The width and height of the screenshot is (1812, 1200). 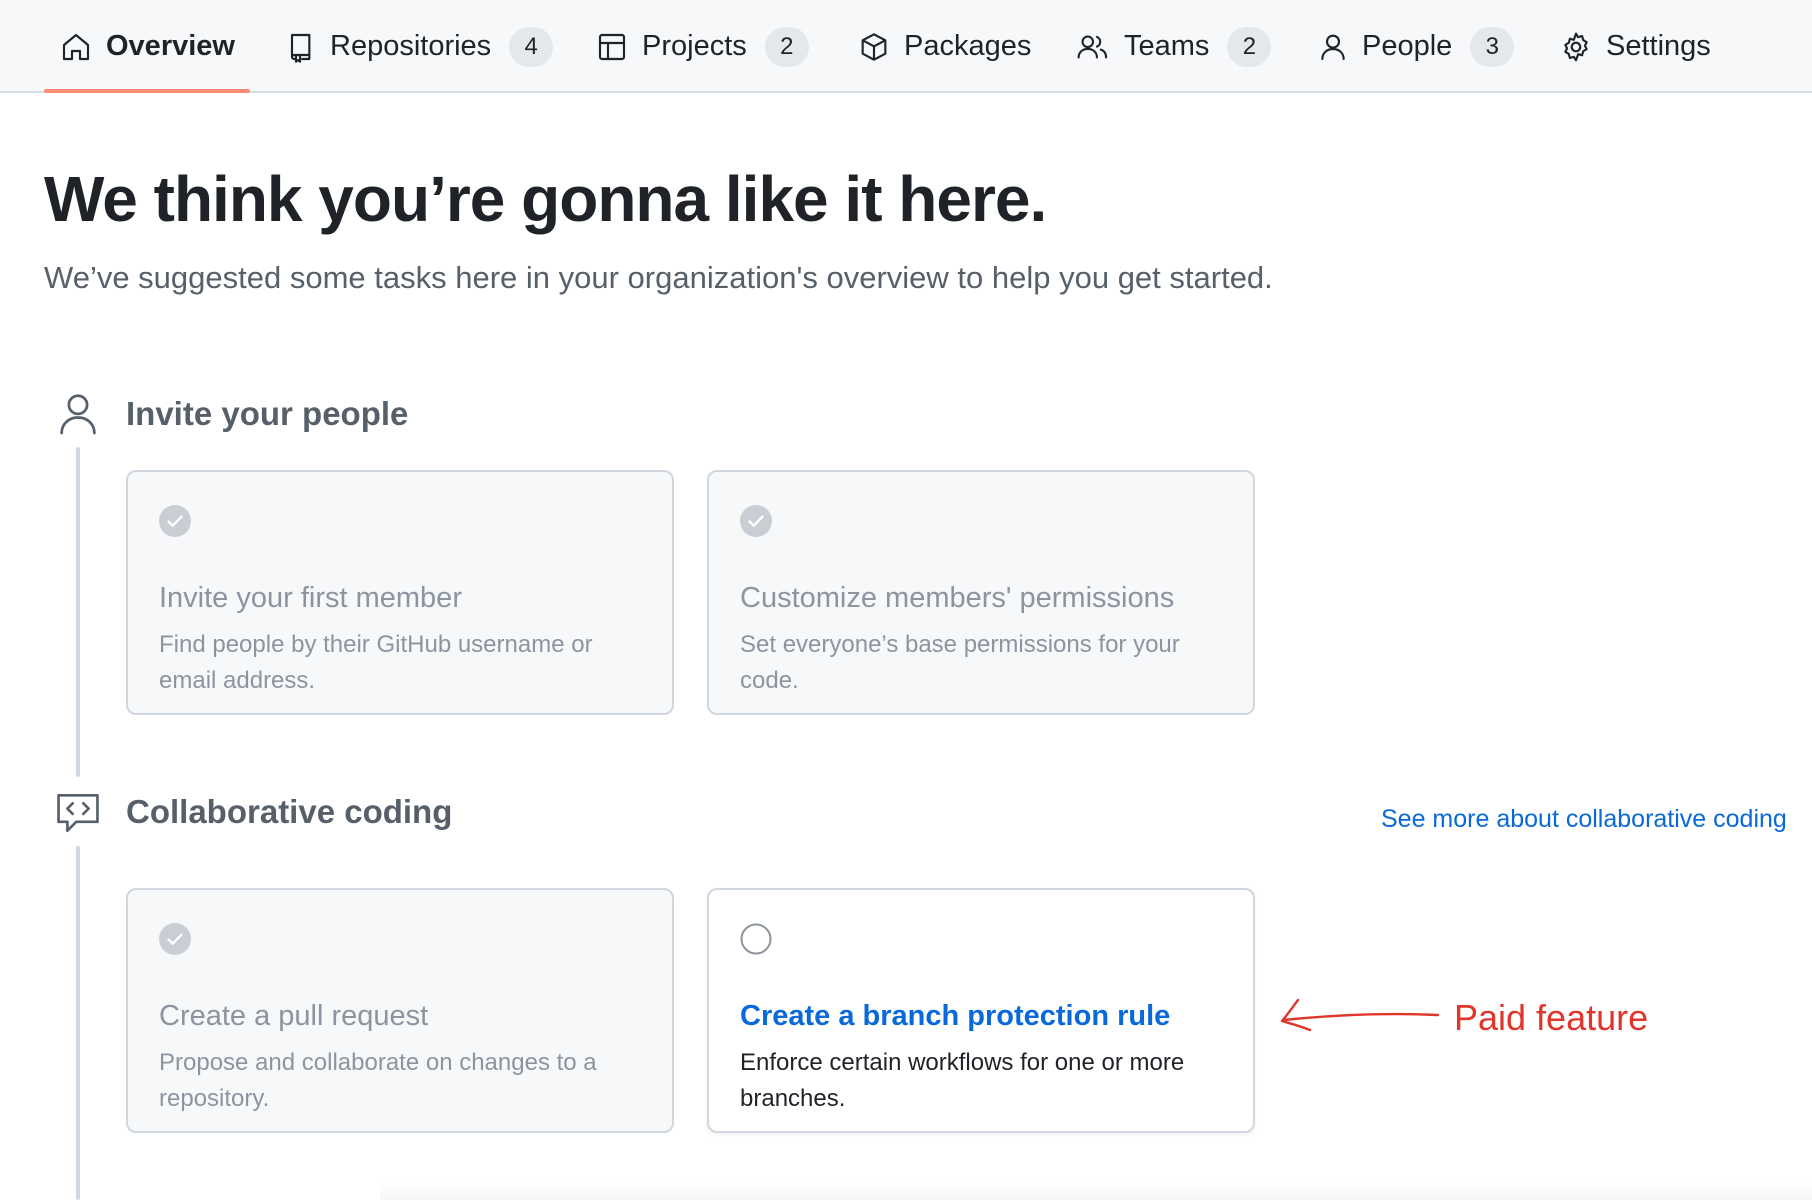 What do you see at coordinates (78, 813) in the screenshot?
I see `code-review-icon` at bounding box center [78, 813].